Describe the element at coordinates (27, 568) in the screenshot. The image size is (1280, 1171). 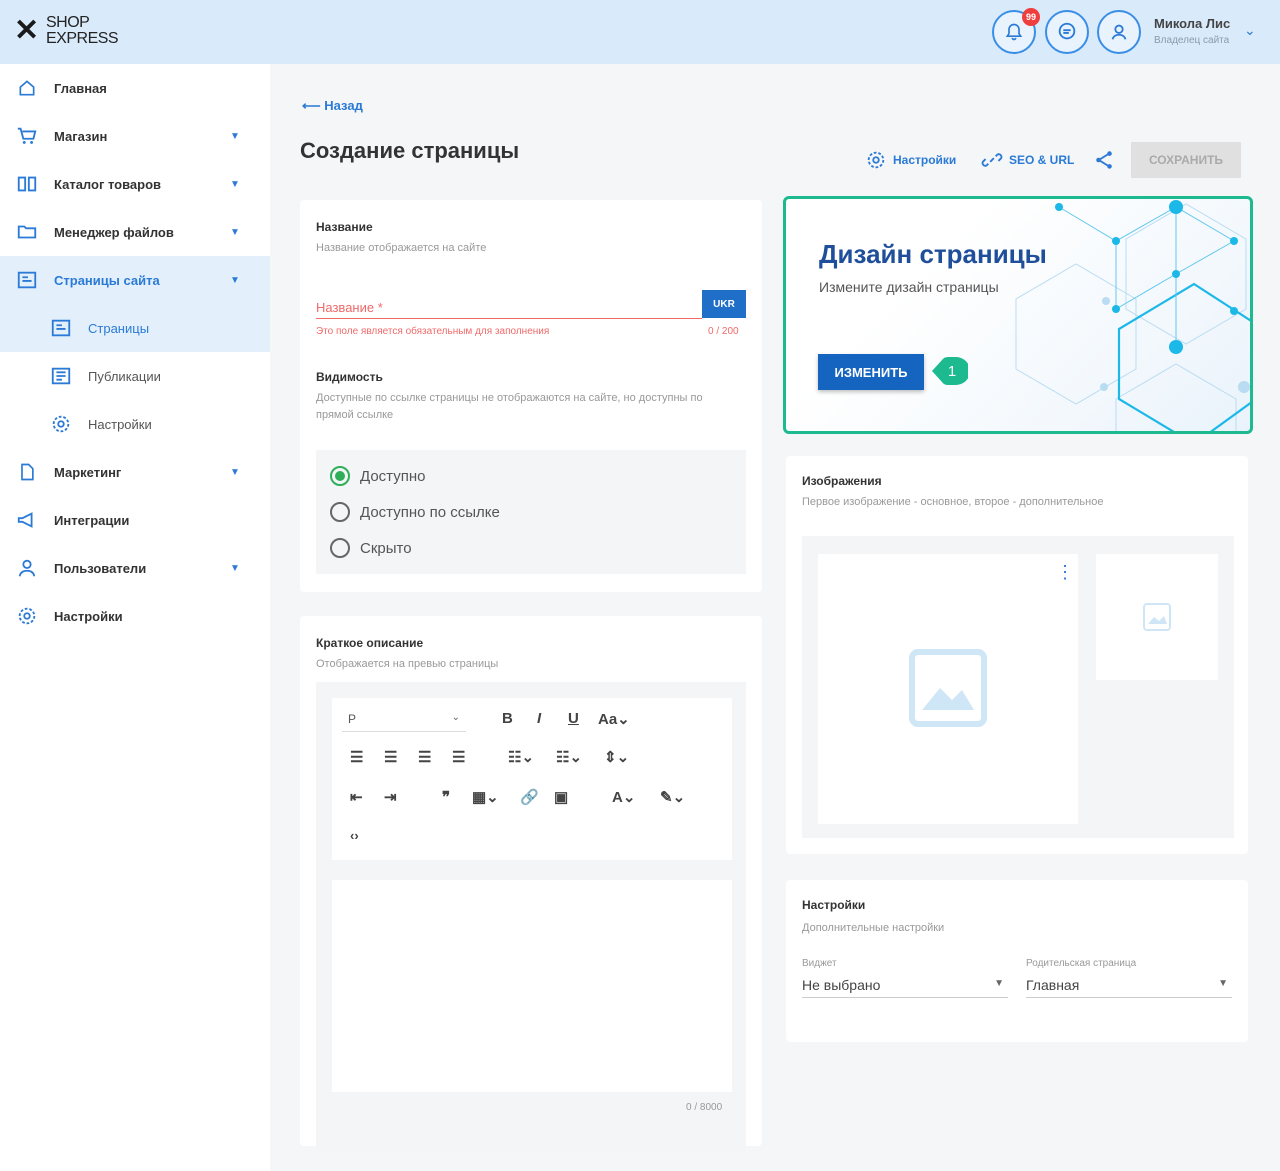
I see `users-icon` at that location.